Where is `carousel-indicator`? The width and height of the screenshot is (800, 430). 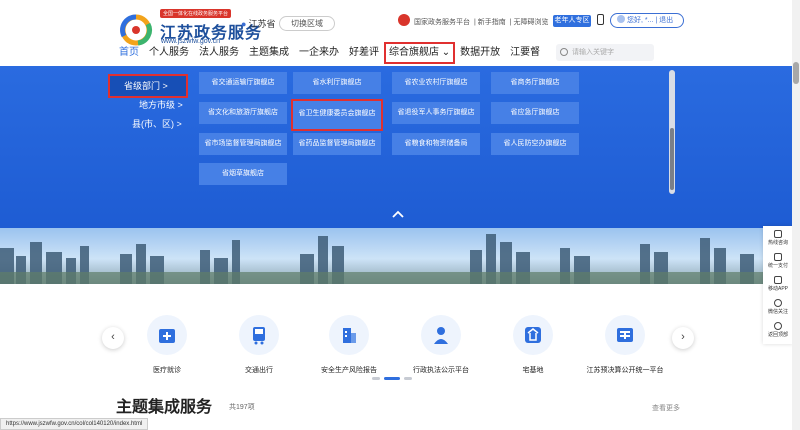 carousel-indicator is located at coordinates (392, 378).